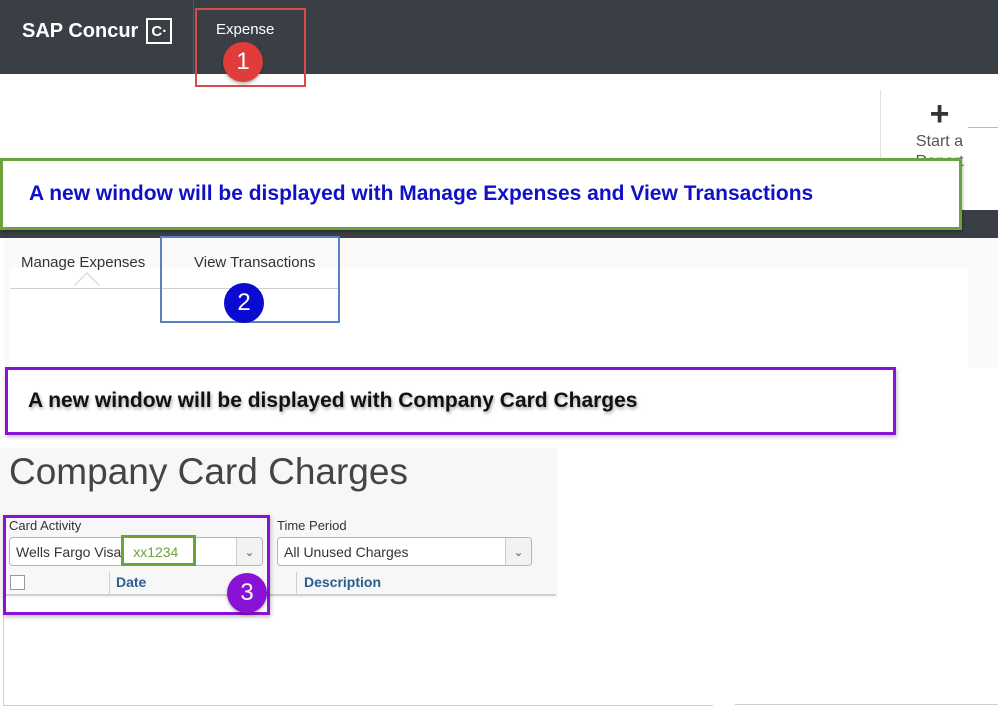 Image resolution: width=998 pixels, height=708 pixels. What do you see at coordinates (983, 127) in the screenshot?
I see `divider-line` at bounding box center [983, 127].